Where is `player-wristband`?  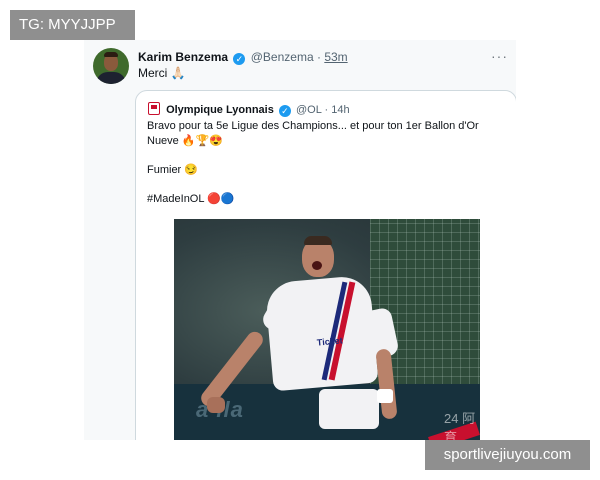 player-wristband is located at coordinates (385, 396).